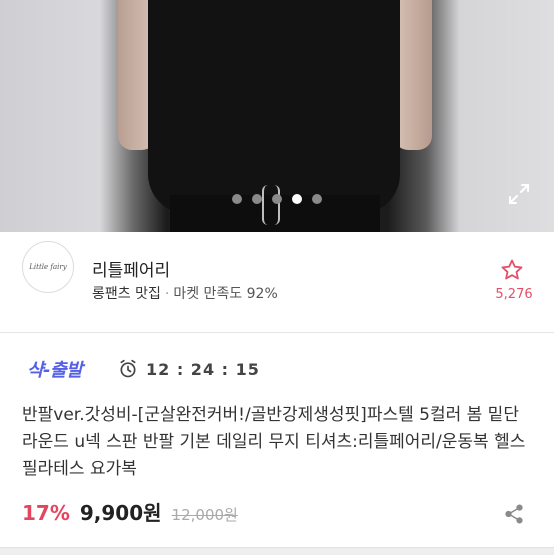 Image resolution: width=554 pixels, height=555 pixels. I want to click on share-icon, so click(514, 514).